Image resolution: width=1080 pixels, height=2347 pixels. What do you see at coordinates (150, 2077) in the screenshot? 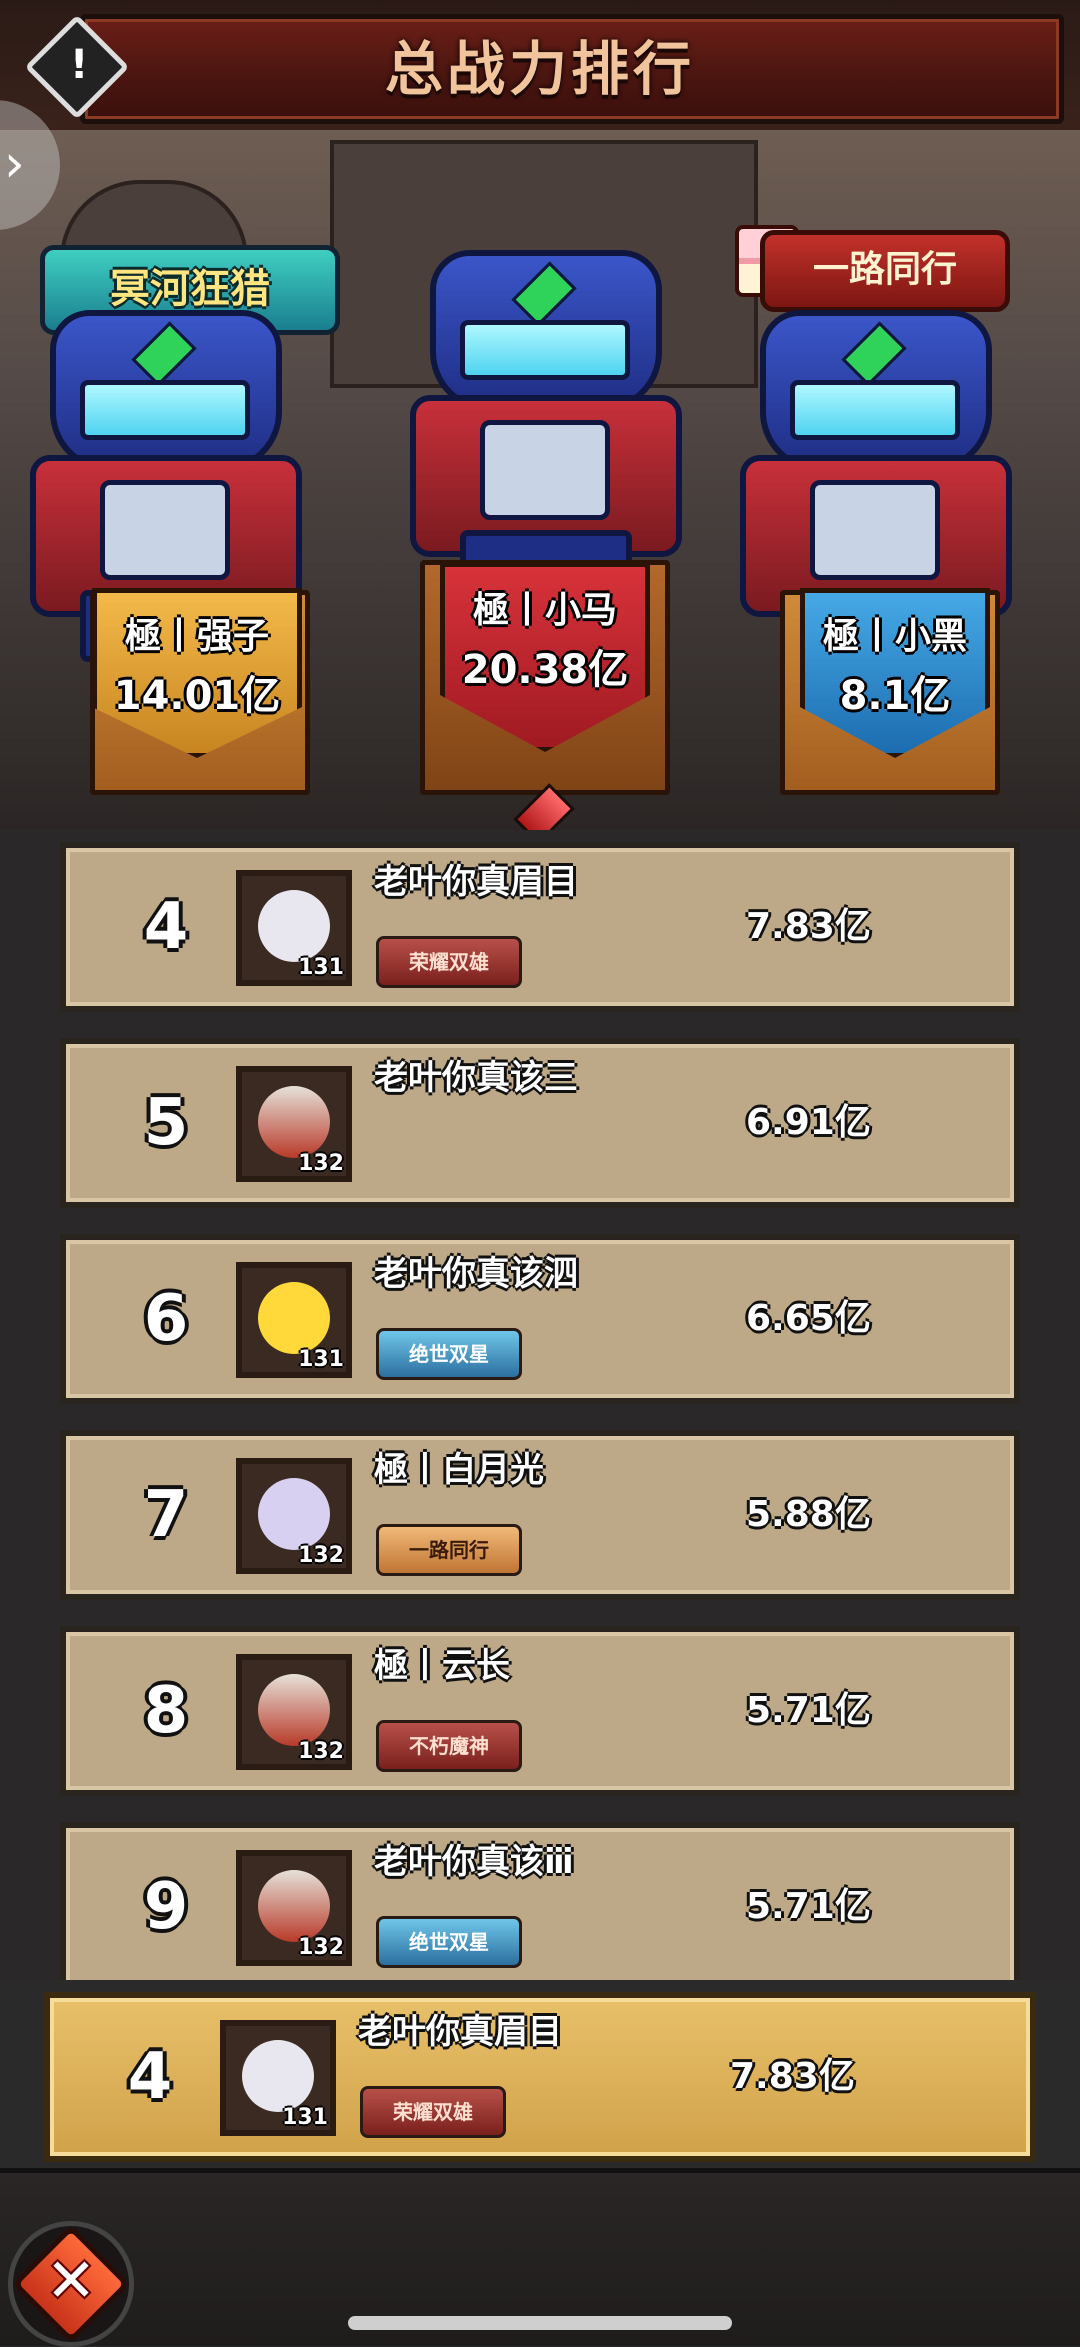
I see `my-rank-number: 4` at bounding box center [150, 2077].